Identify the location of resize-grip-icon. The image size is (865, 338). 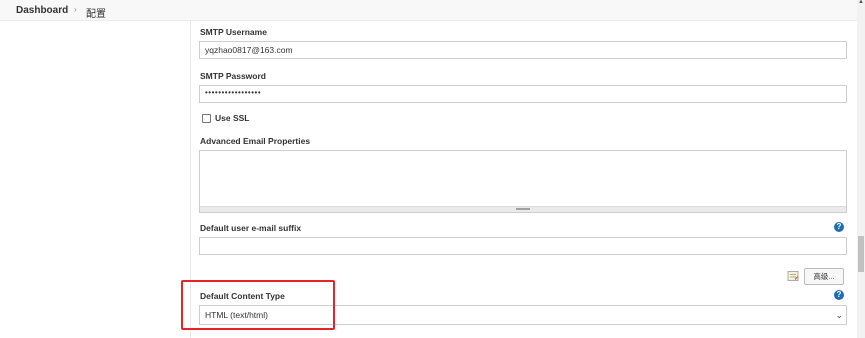
(523, 209).